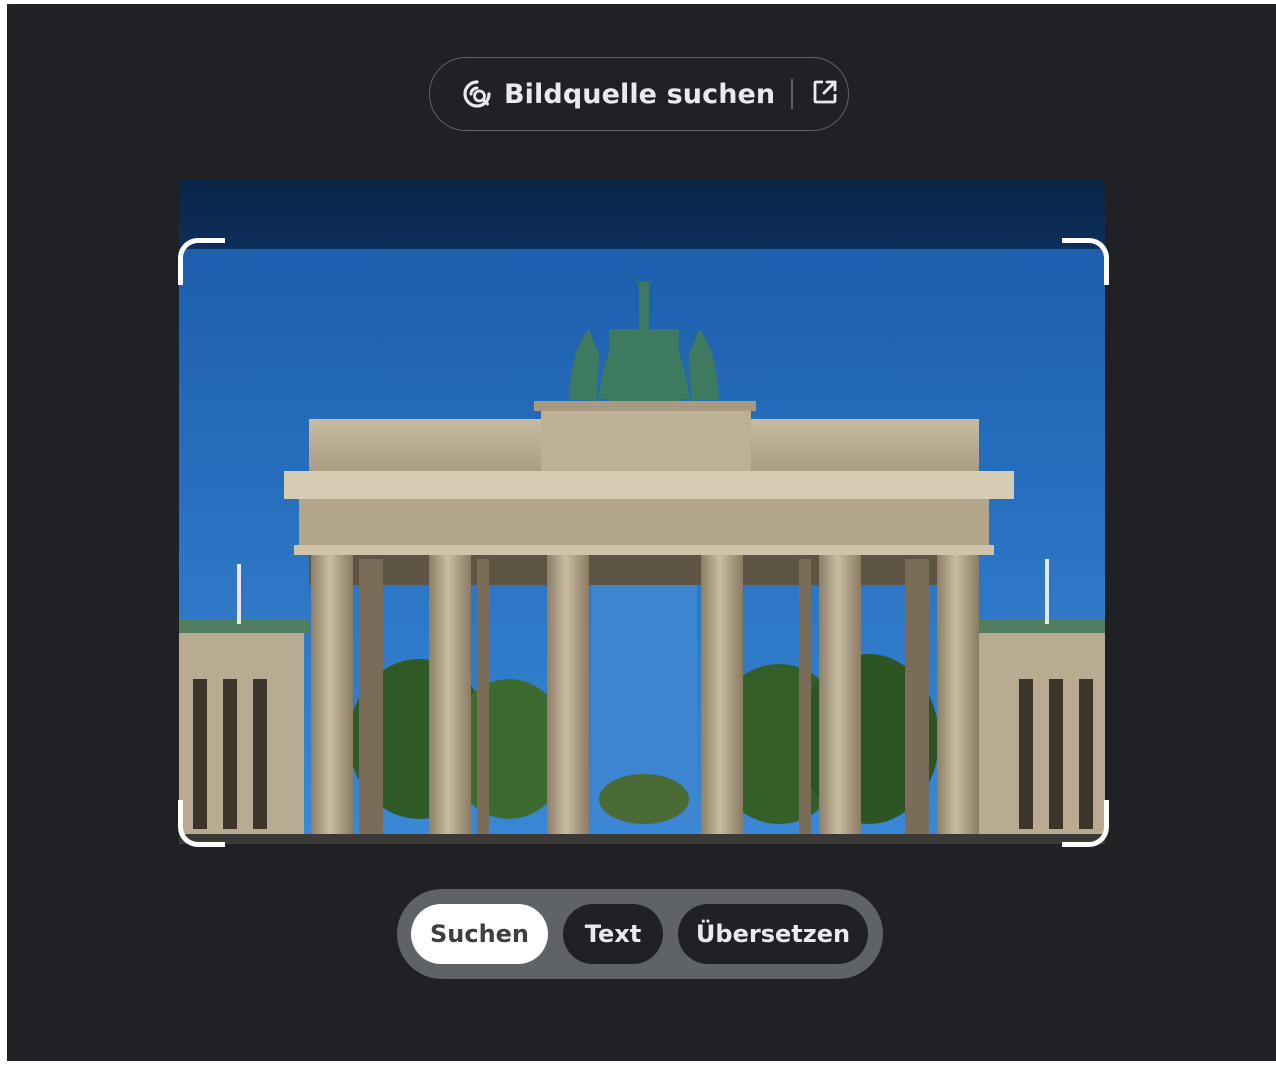 This screenshot has height=1065, width=1276. What do you see at coordinates (201, 823) in the screenshot?
I see `crop-handle-bottom-left` at bounding box center [201, 823].